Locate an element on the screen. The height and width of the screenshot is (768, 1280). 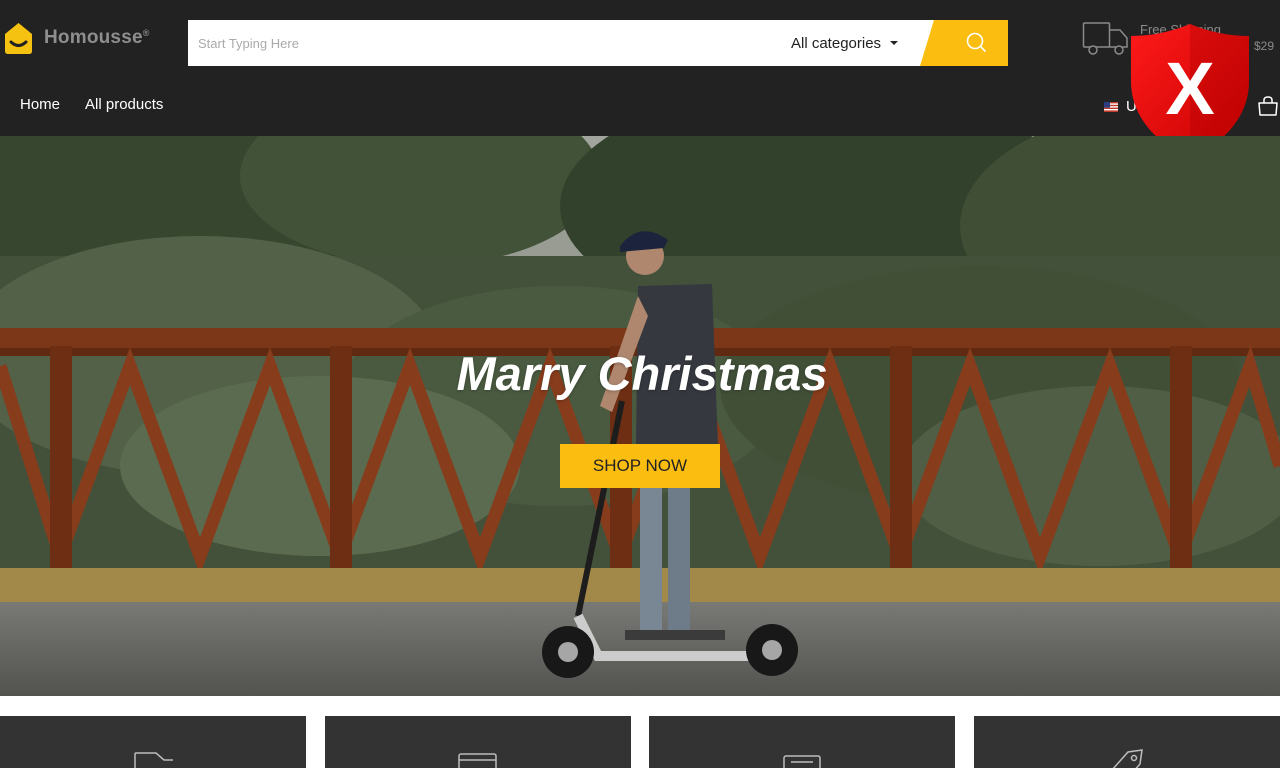
main-nav: Home All products is located at coordinates (91, 104).